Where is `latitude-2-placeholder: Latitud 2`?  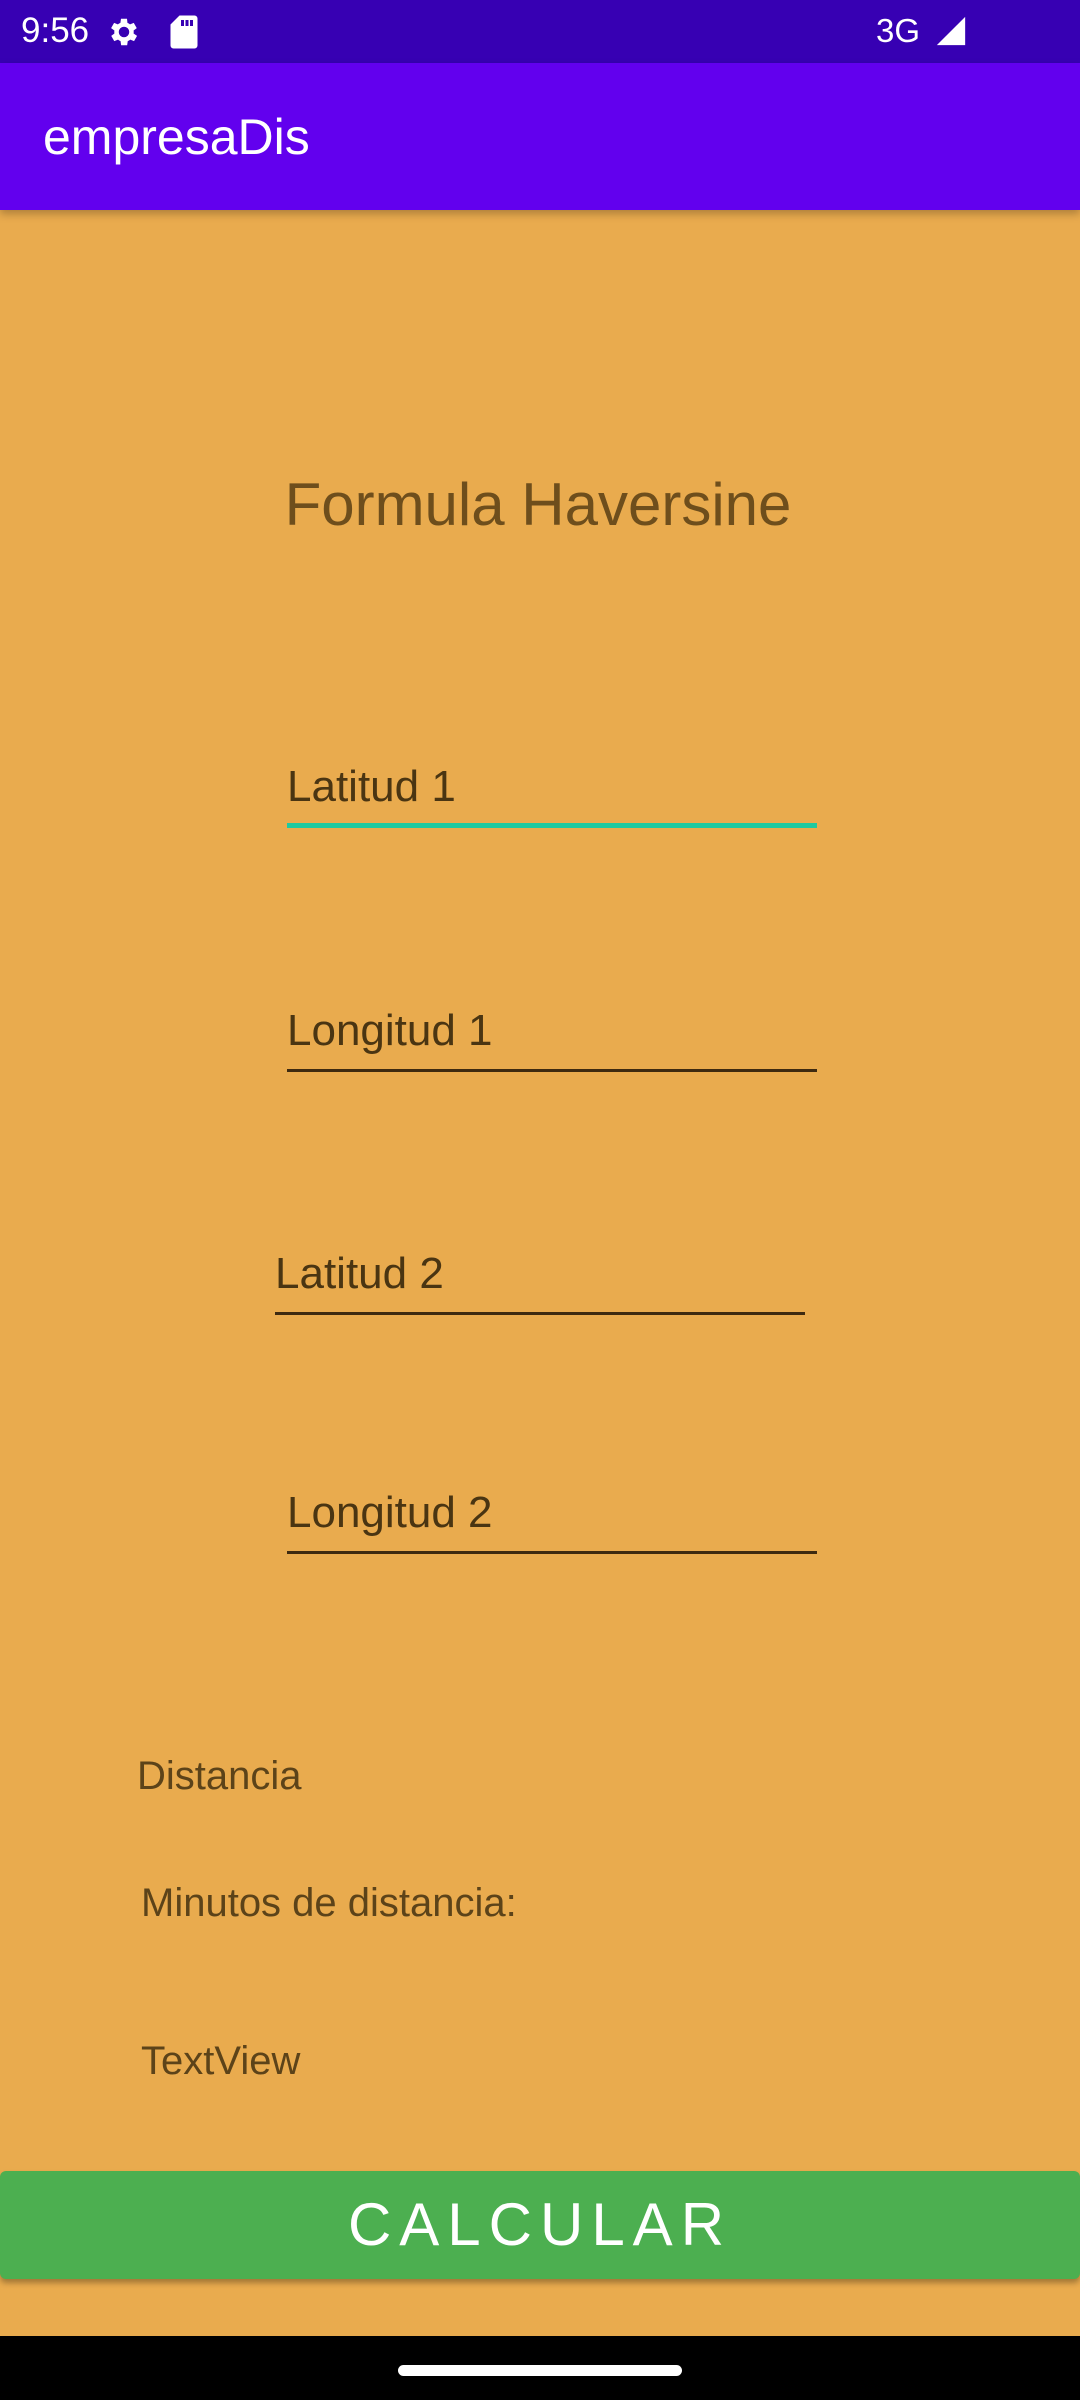 latitude-2-placeholder: Latitud 2 is located at coordinates (359, 1273).